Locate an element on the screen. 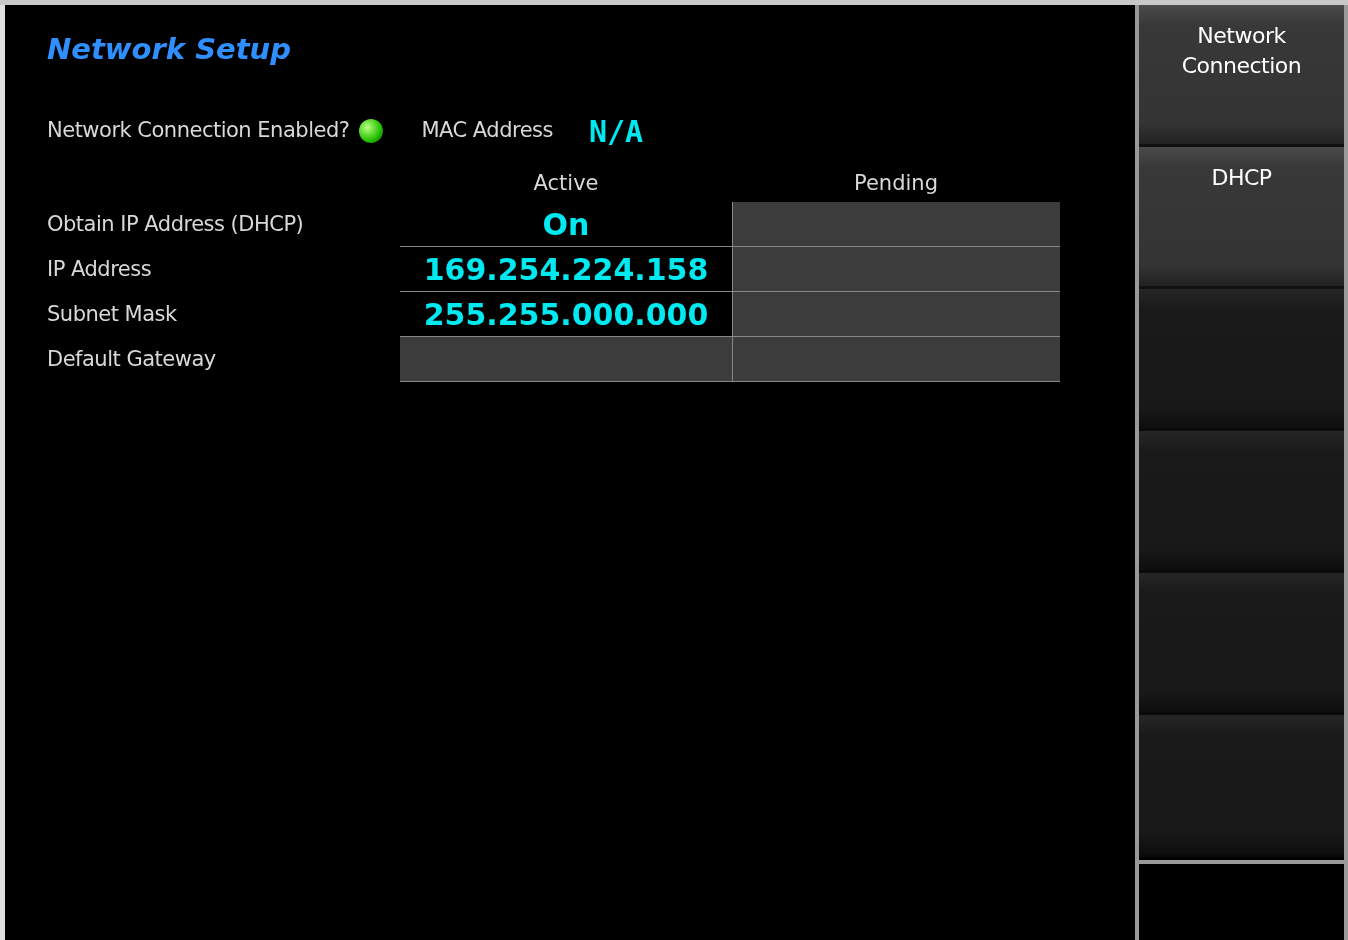  softkey: Network Connection is located at coordinates (1241, 76).